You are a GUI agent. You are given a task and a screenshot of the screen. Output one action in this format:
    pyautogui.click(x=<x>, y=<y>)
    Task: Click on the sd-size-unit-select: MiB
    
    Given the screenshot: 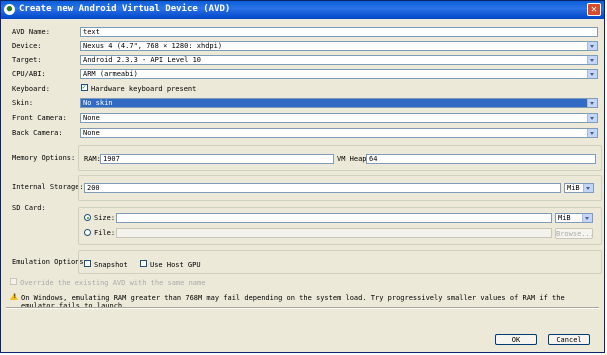 What is the action you would take?
    pyautogui.click(x=574, y=218)
    